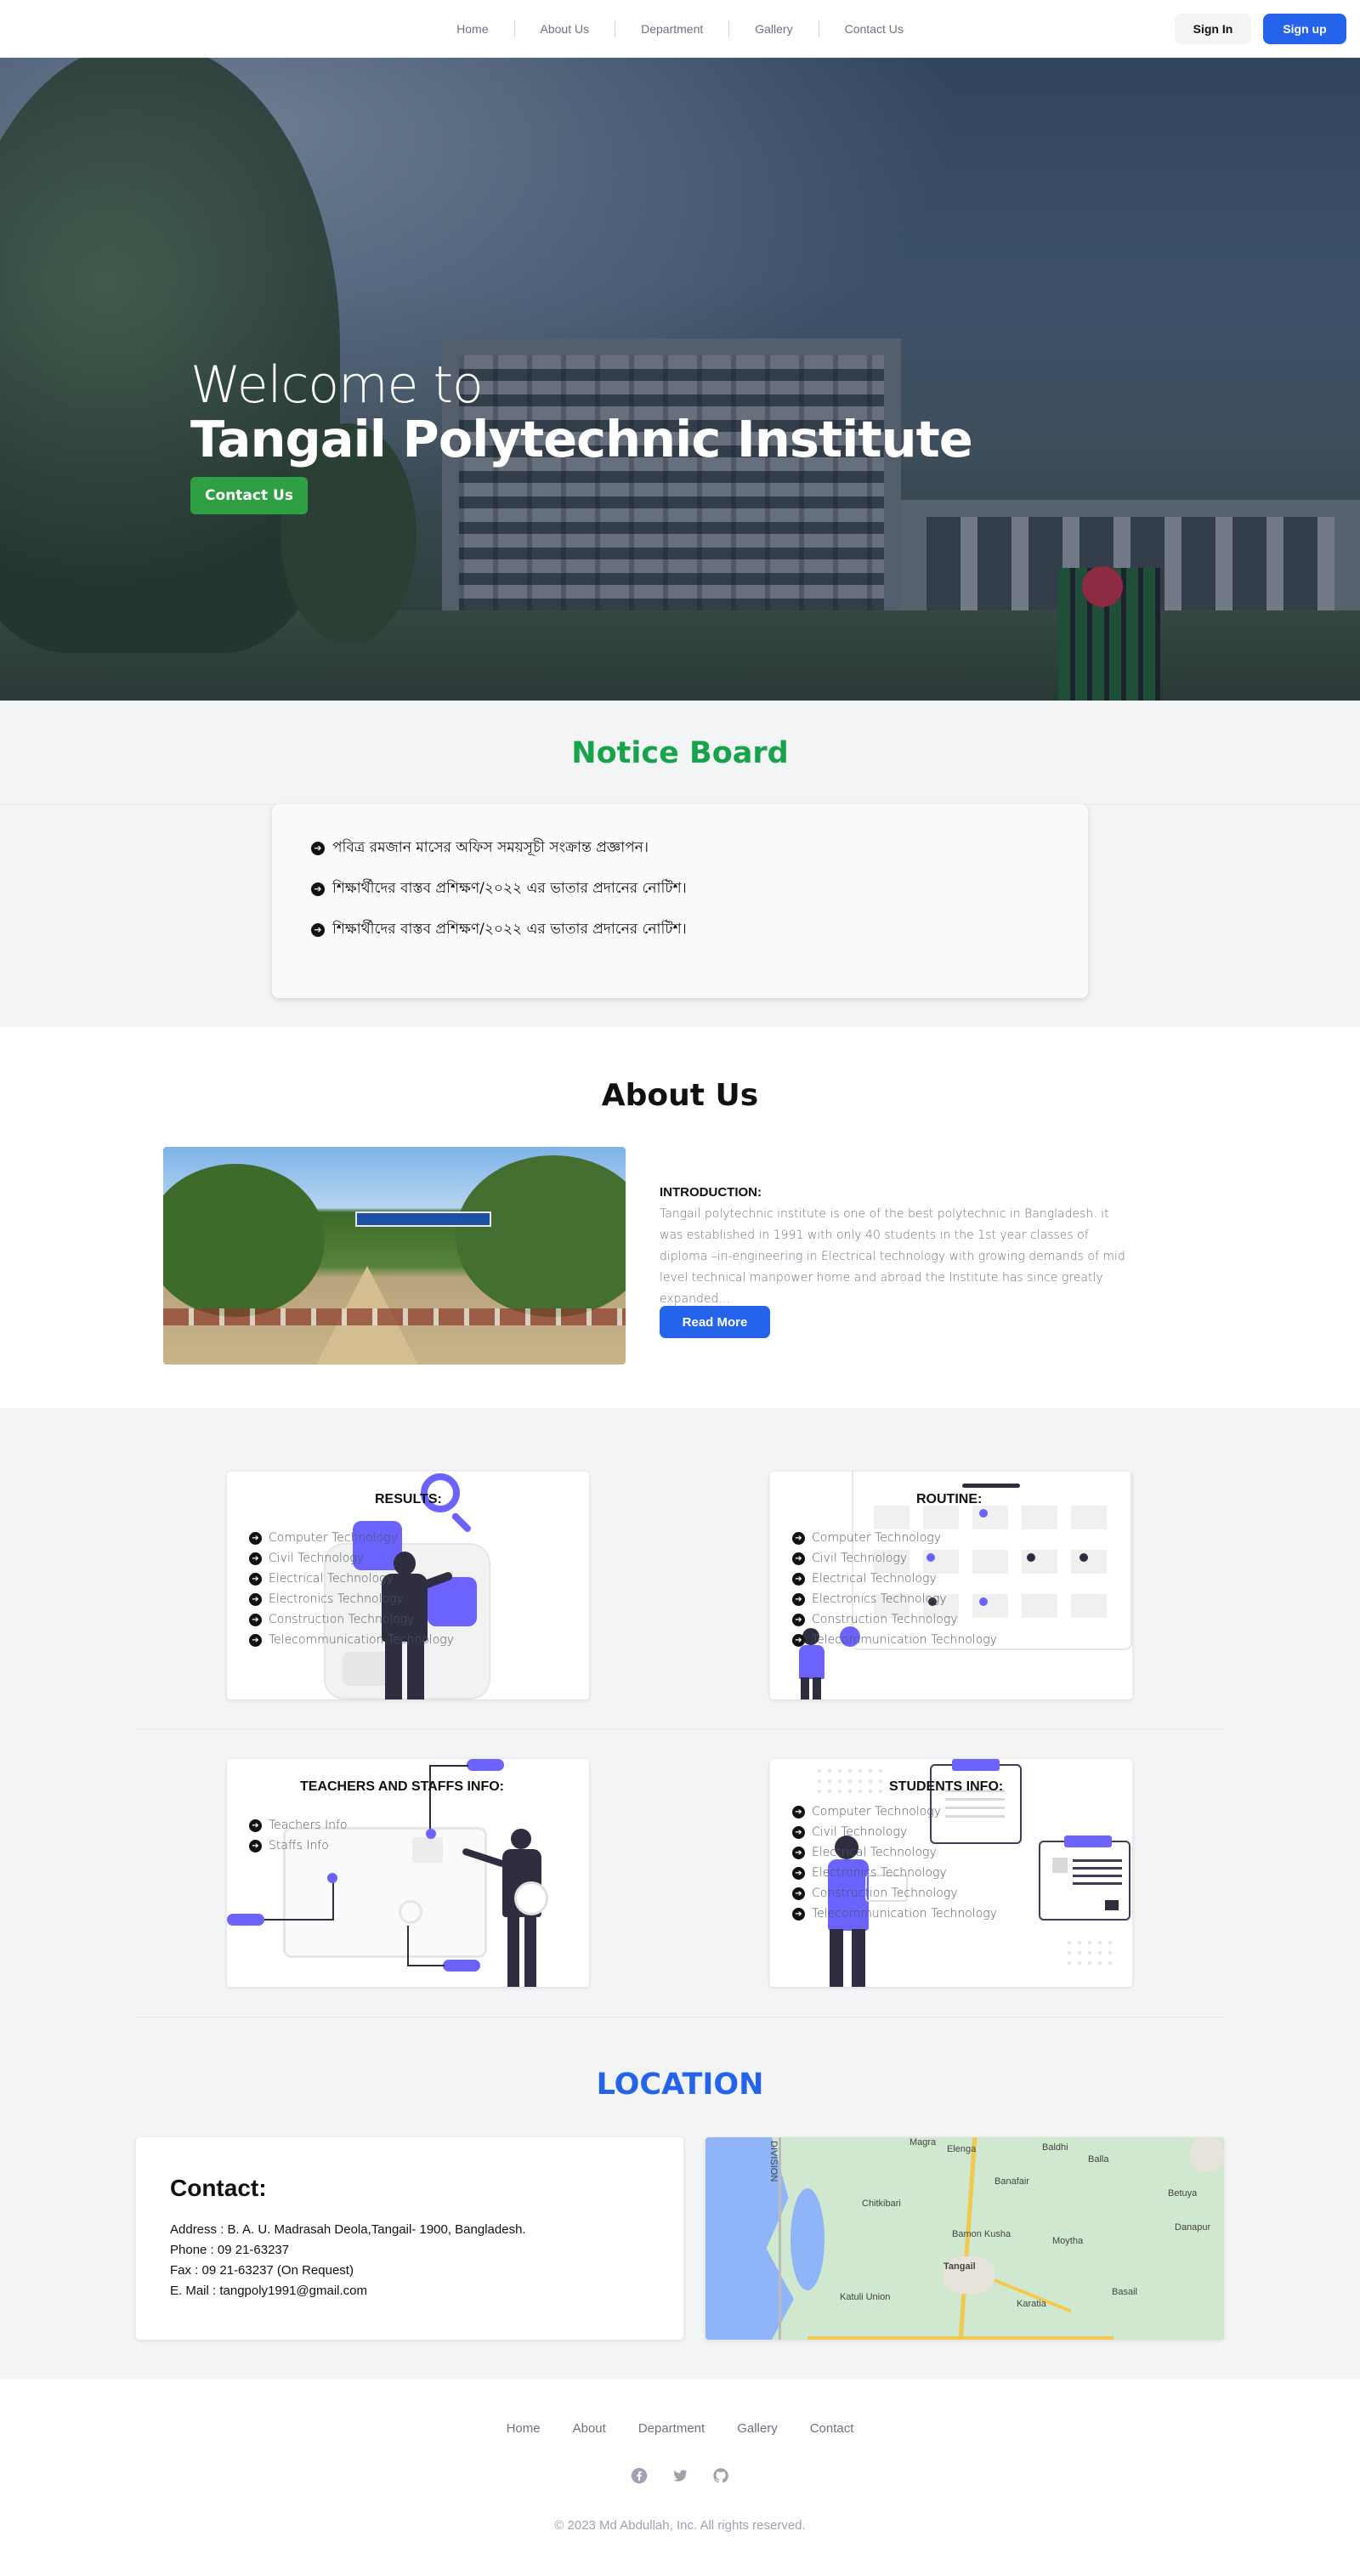  Describe the element at coordinates (680, 753) in the screenshot. I see `notice-board-title: Notice Board` at that location.